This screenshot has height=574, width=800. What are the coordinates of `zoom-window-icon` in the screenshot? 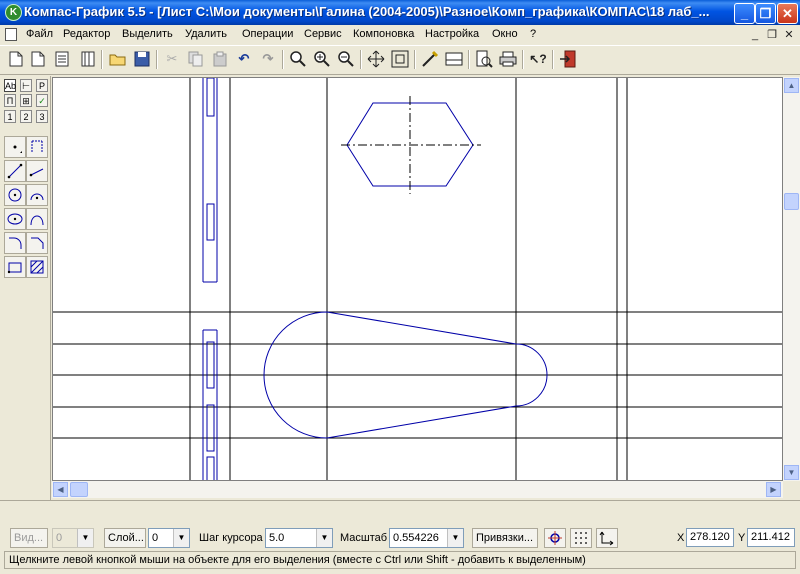 It's located at (298, 59).